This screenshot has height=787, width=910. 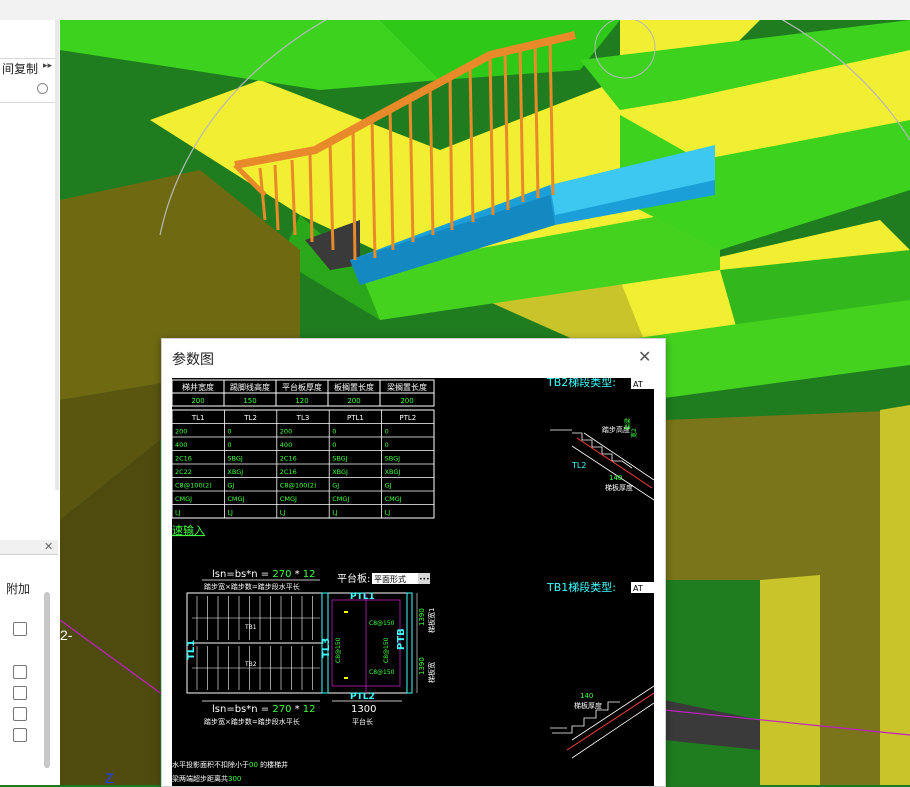 I want to click on dimension-caption: 梯板宽, so click(x=431, y=672).